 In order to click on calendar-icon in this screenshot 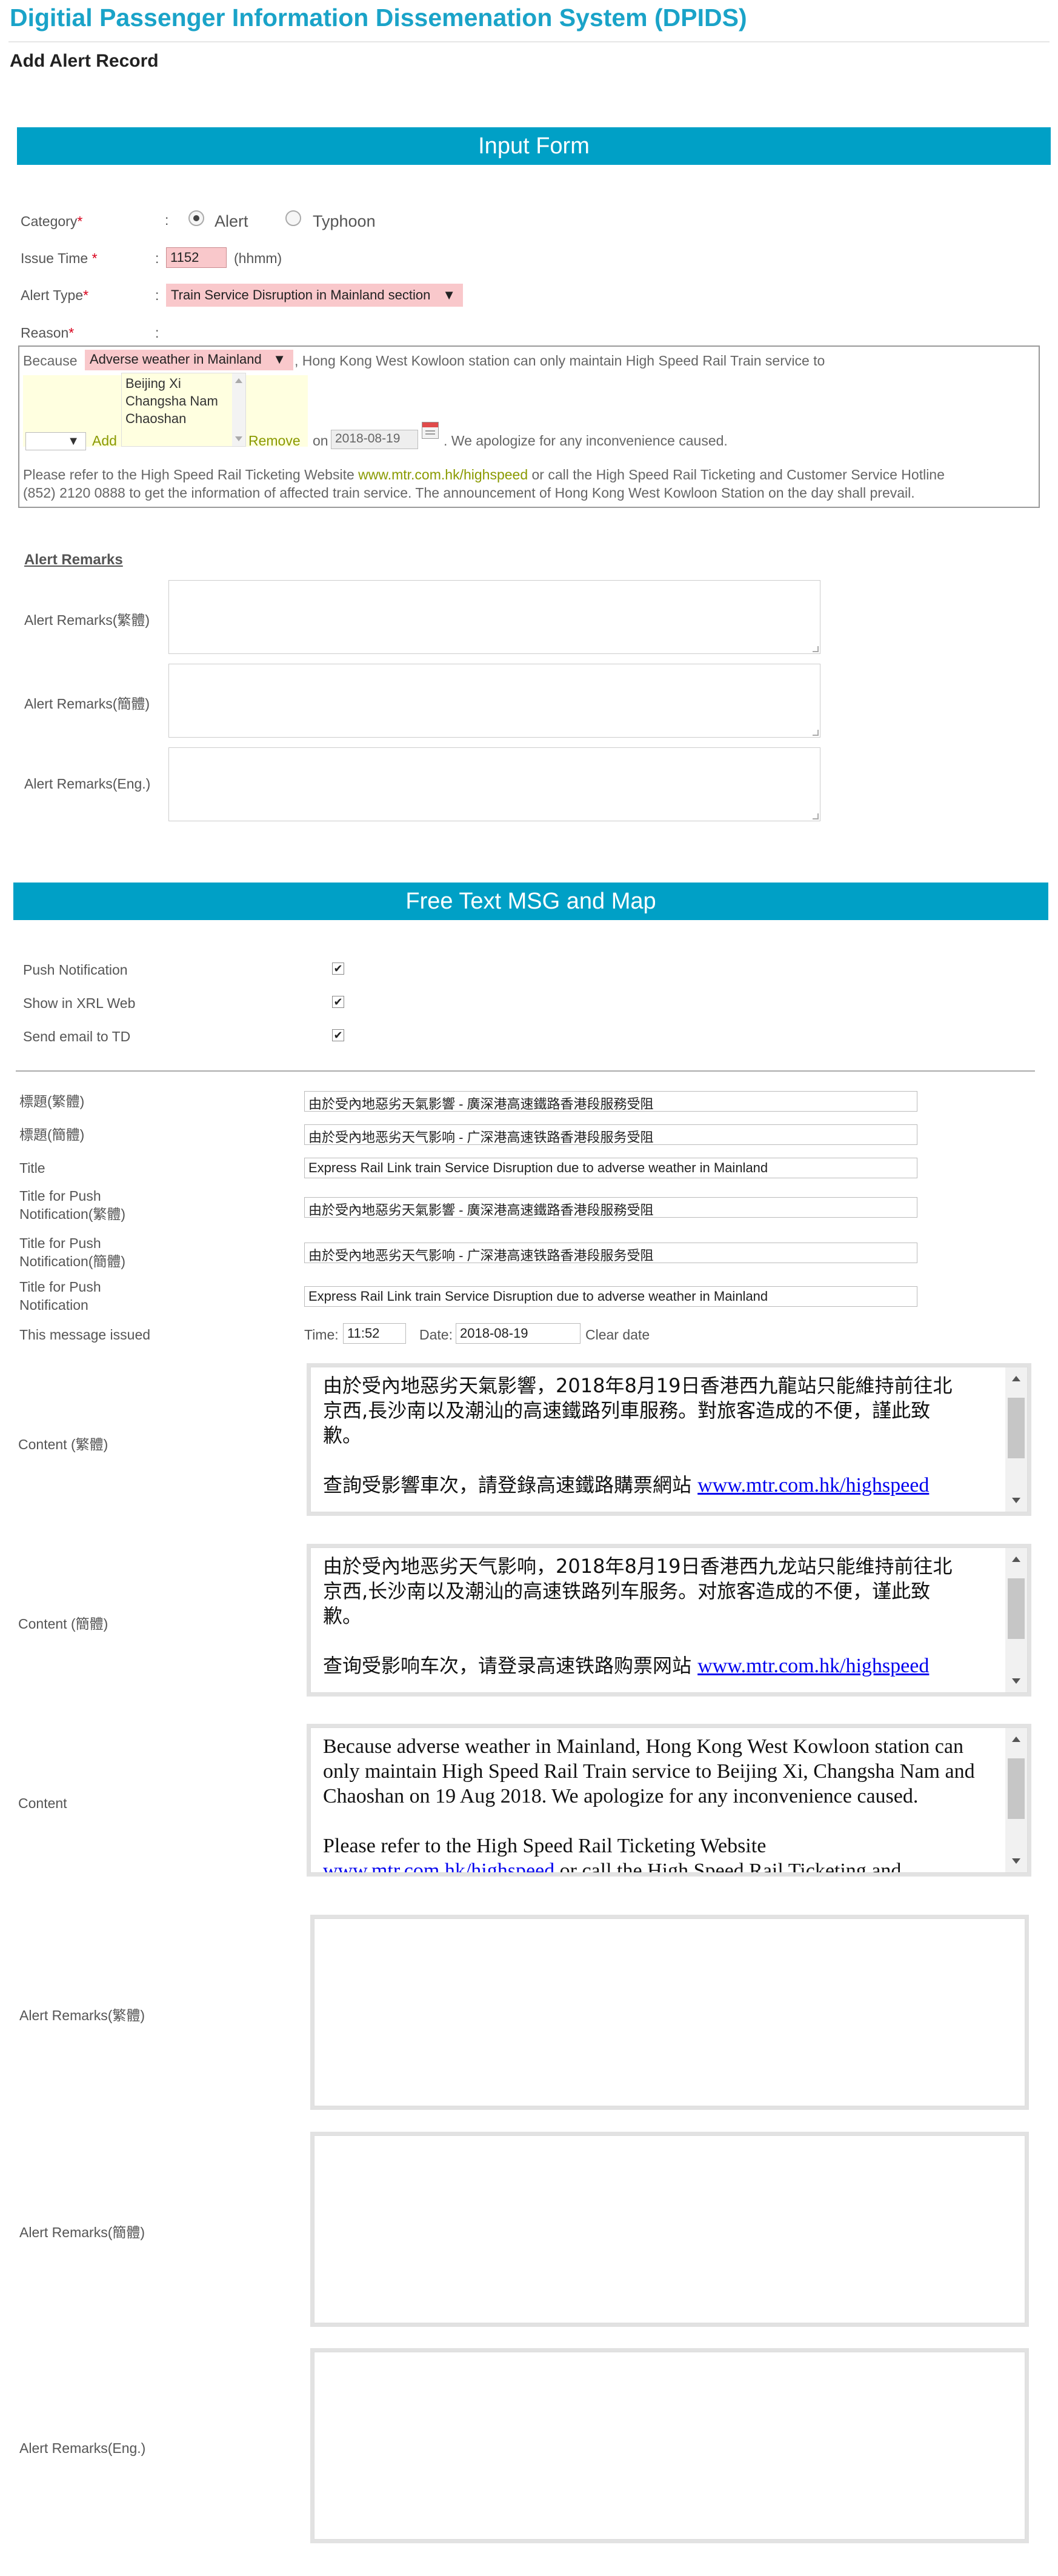, I will do `click(430, 431)`.